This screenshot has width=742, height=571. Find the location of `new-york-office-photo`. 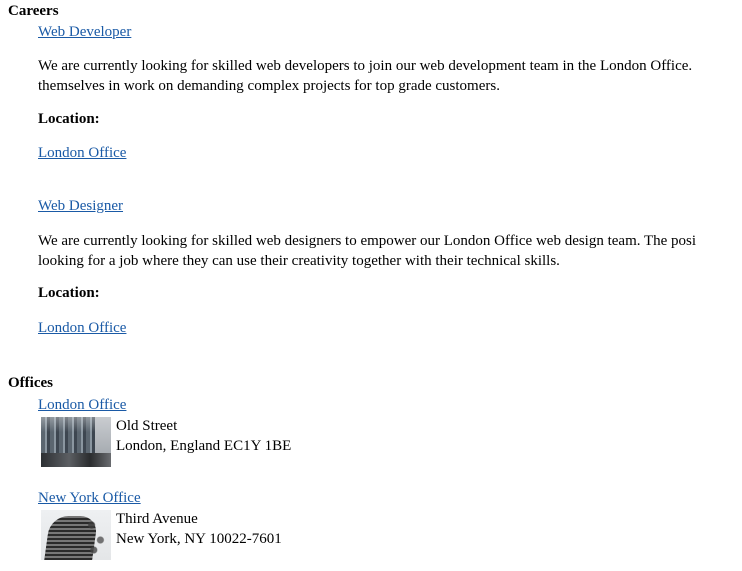

new-york-office-photo is located at coordinates (76, 535).